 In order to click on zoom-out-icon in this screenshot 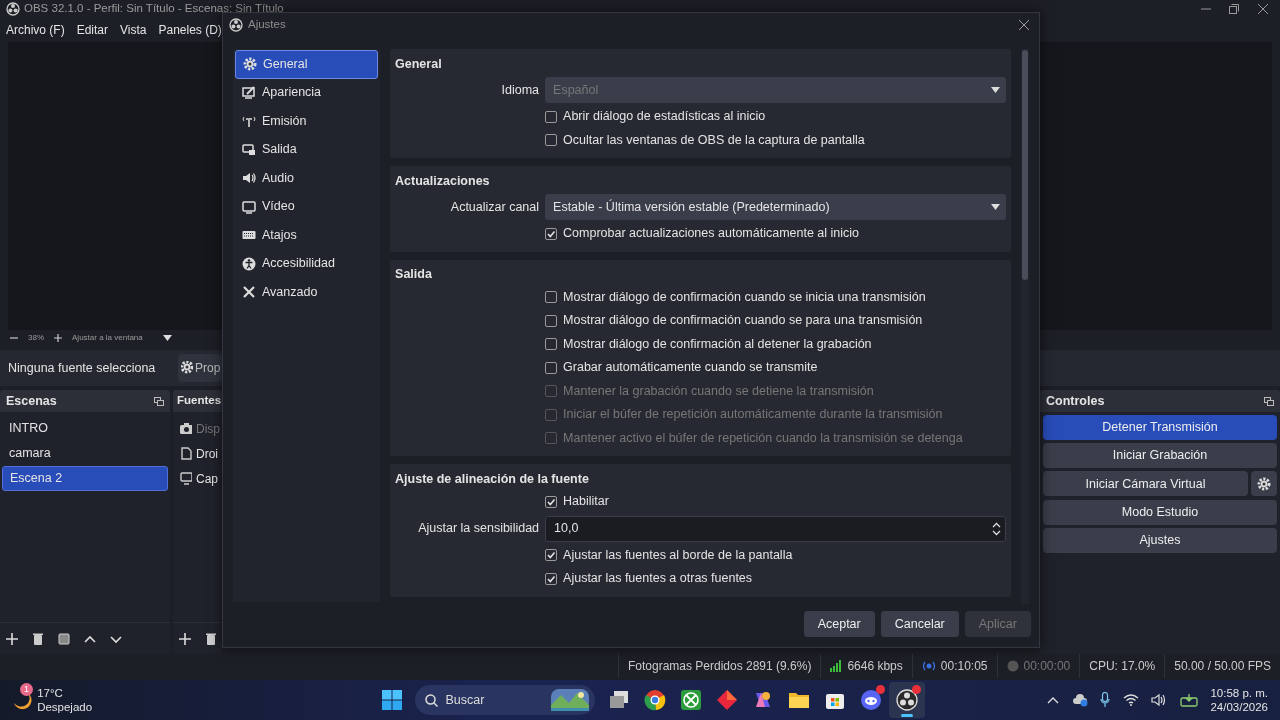, I will do `click(14, 338)`.